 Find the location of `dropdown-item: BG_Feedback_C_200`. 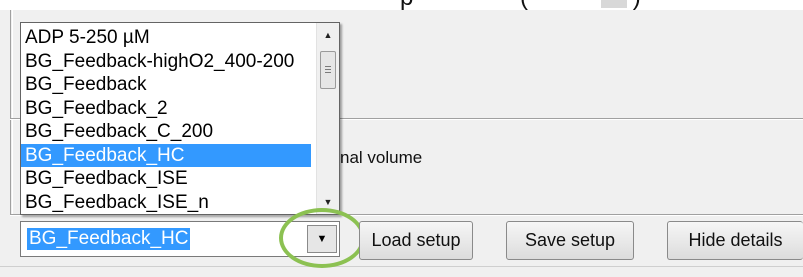

dropdown-item: BG_Feedback_C_200 is located at coordinates (166, 132).